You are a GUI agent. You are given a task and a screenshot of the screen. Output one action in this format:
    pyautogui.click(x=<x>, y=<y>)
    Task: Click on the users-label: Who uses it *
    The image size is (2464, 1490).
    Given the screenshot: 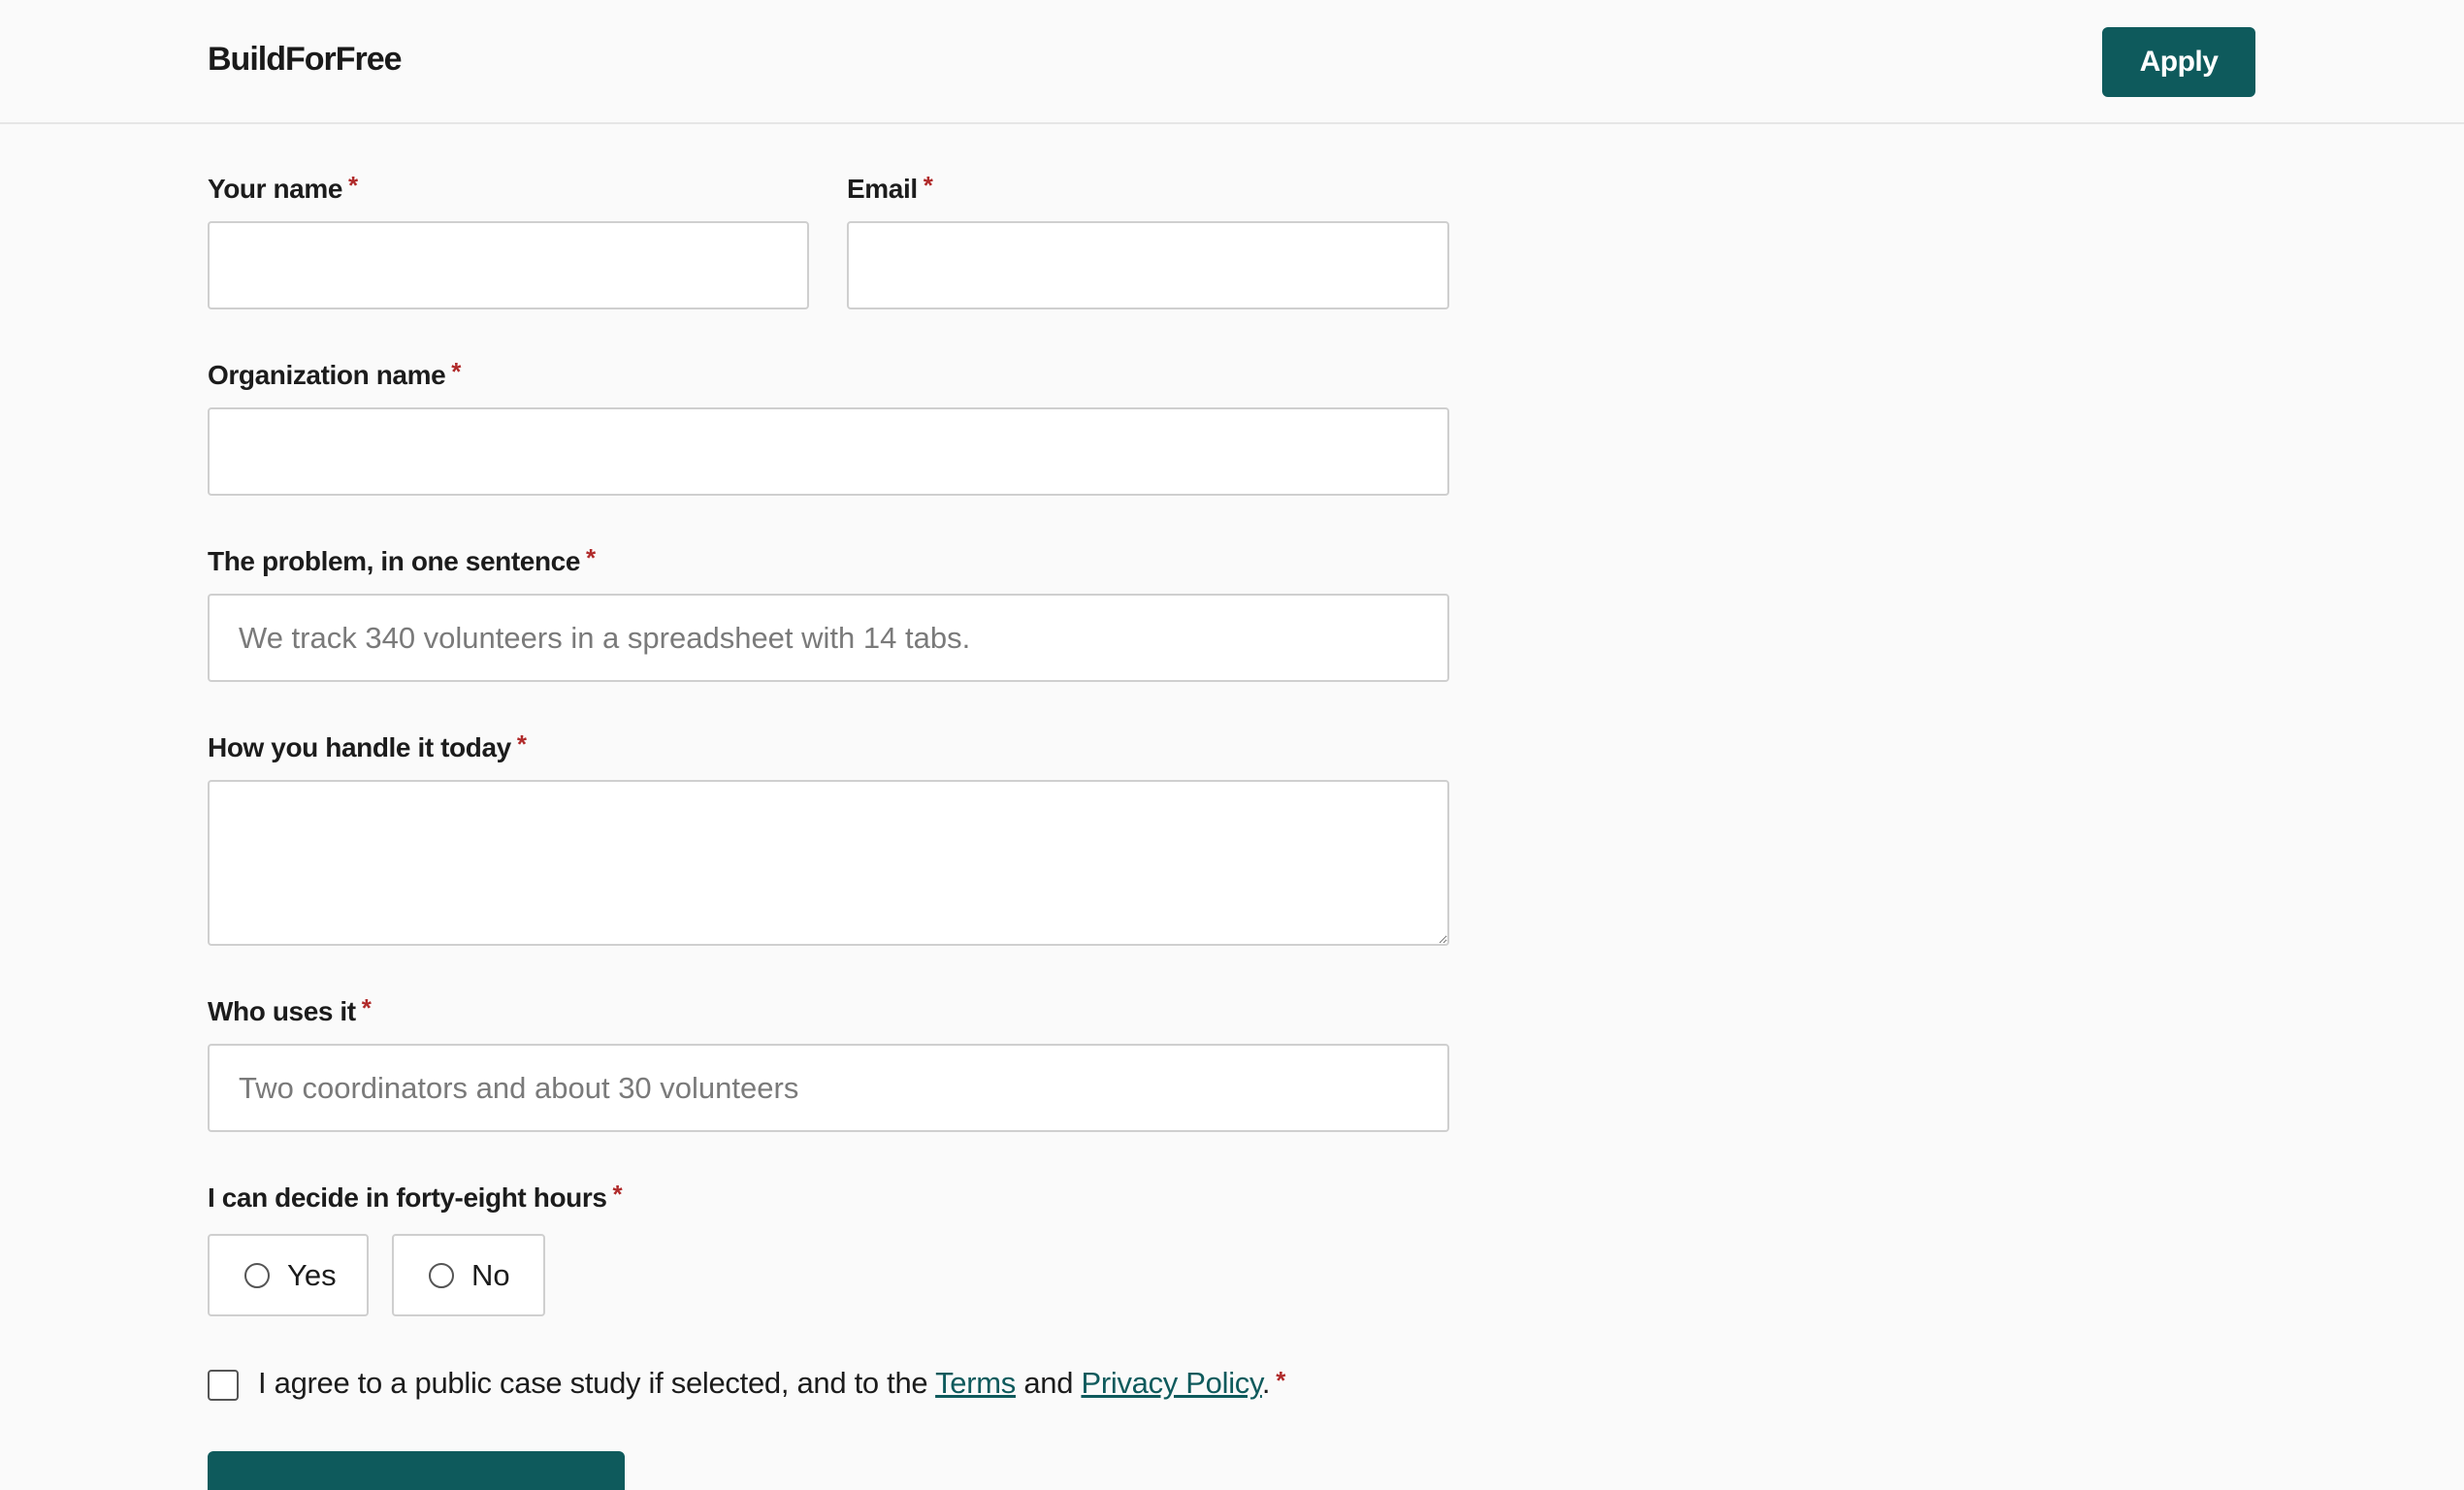 What is the action you would take?
    pyautogui.click(x=290, y=1010)
    